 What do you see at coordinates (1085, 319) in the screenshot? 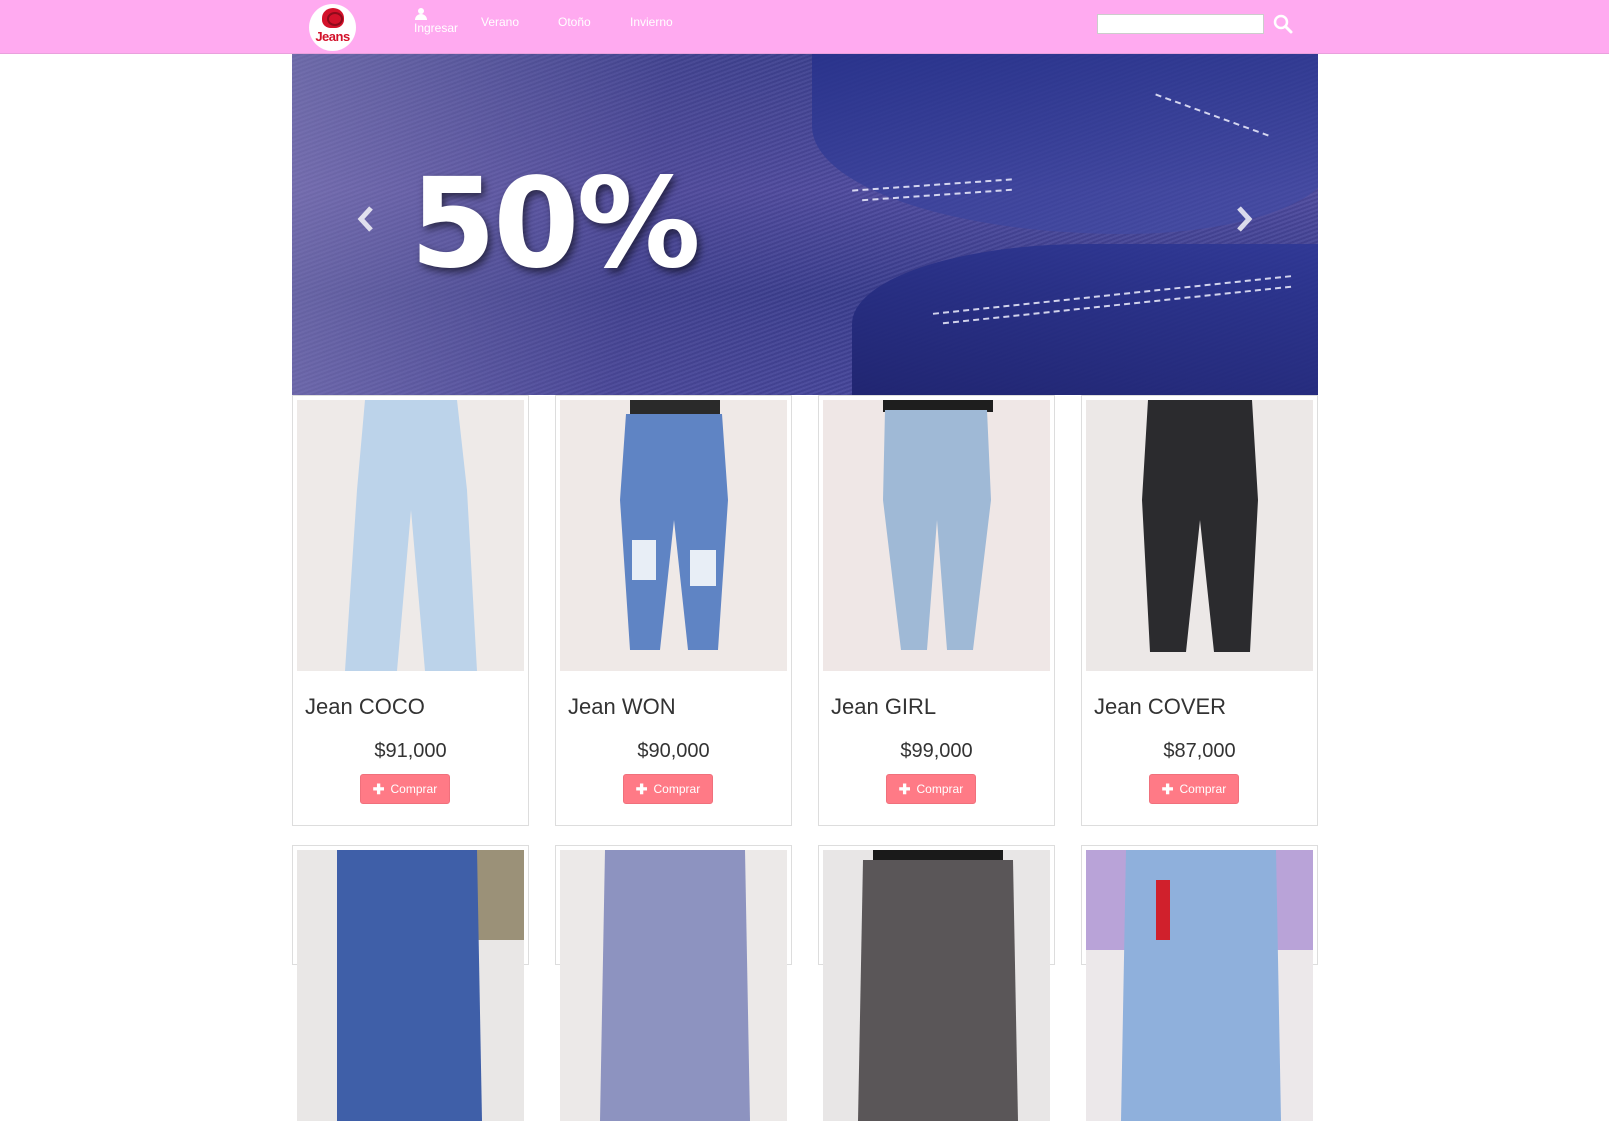
I see `denim-fold` at bounding box center [1085, 319].